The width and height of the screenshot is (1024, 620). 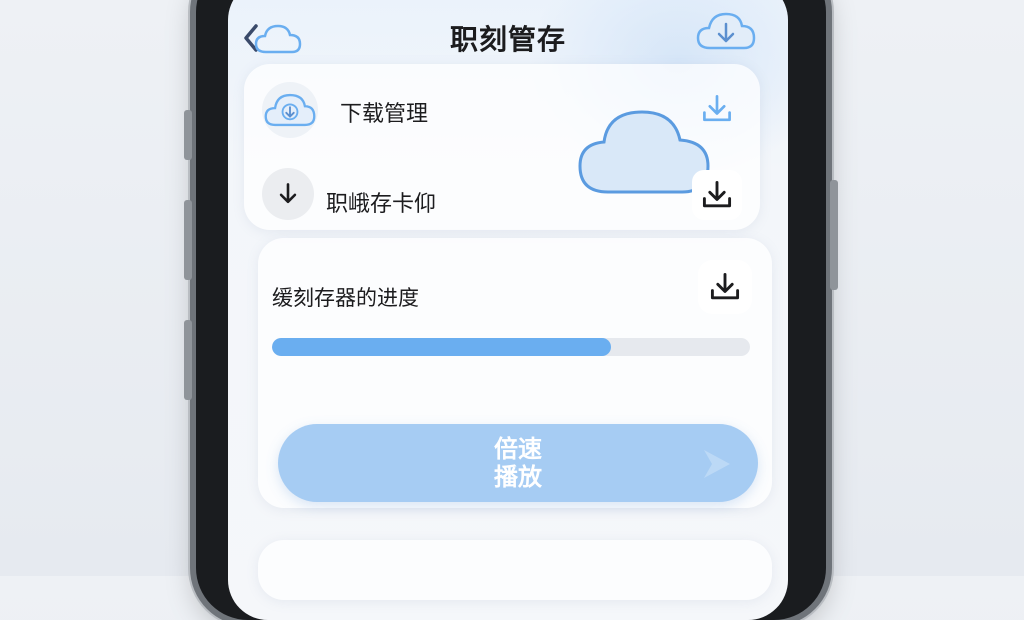 I want to click on app-header: 职刻管存, so click(x=508, y=35).